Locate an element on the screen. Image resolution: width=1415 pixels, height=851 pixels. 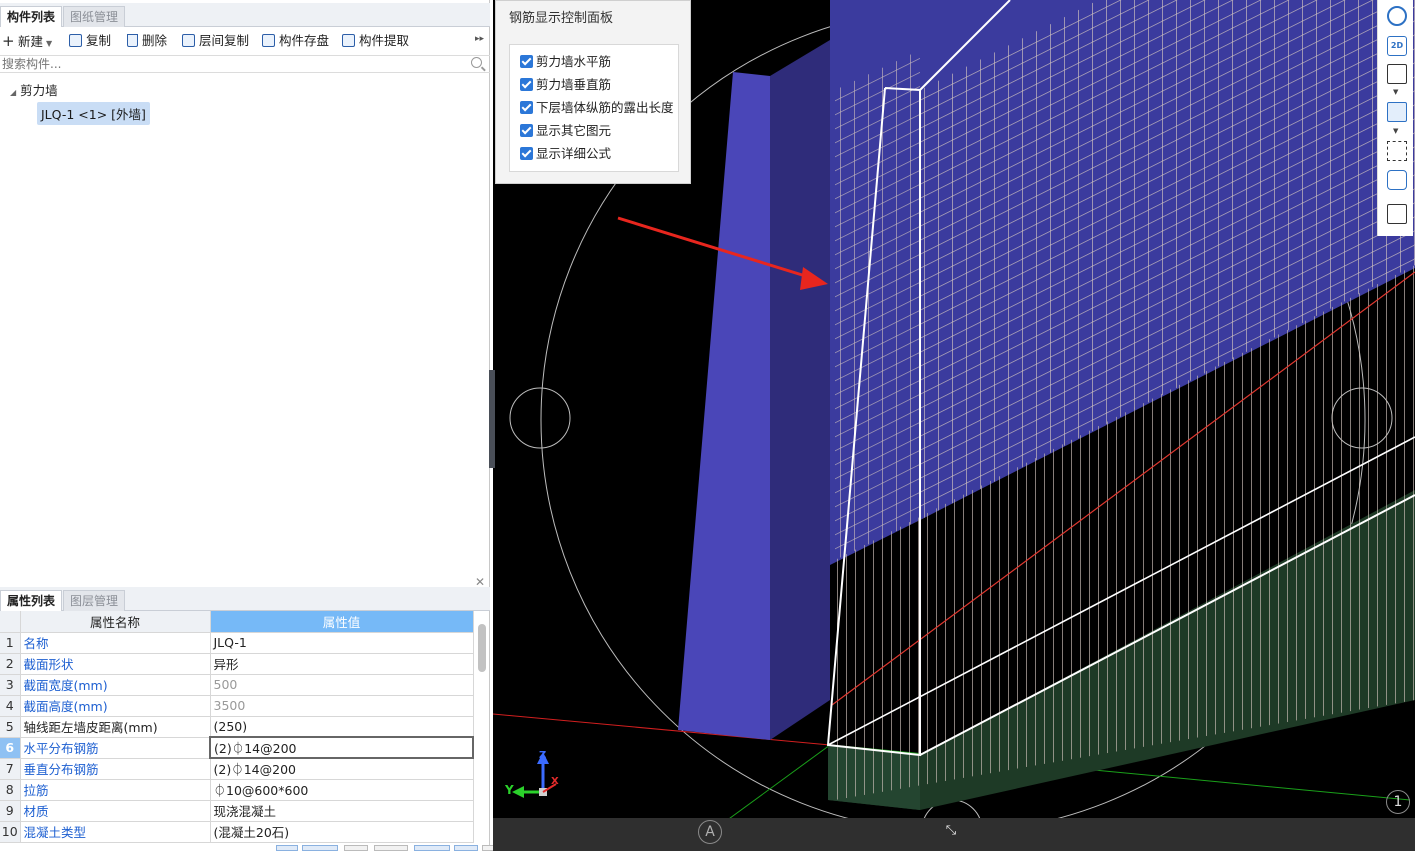
option-show-detailed-formula: 显示详细公式 is located at coordinates (565, 154).